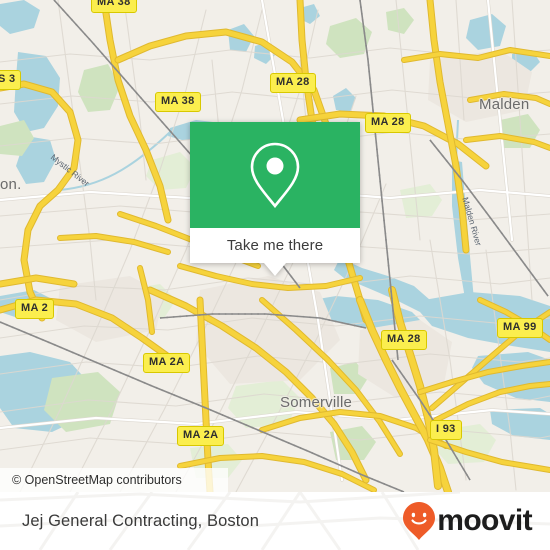 The image size is (550, 550). I want to click on osm-attribution: © OpenStreetMap contributors, so click(114, 480).